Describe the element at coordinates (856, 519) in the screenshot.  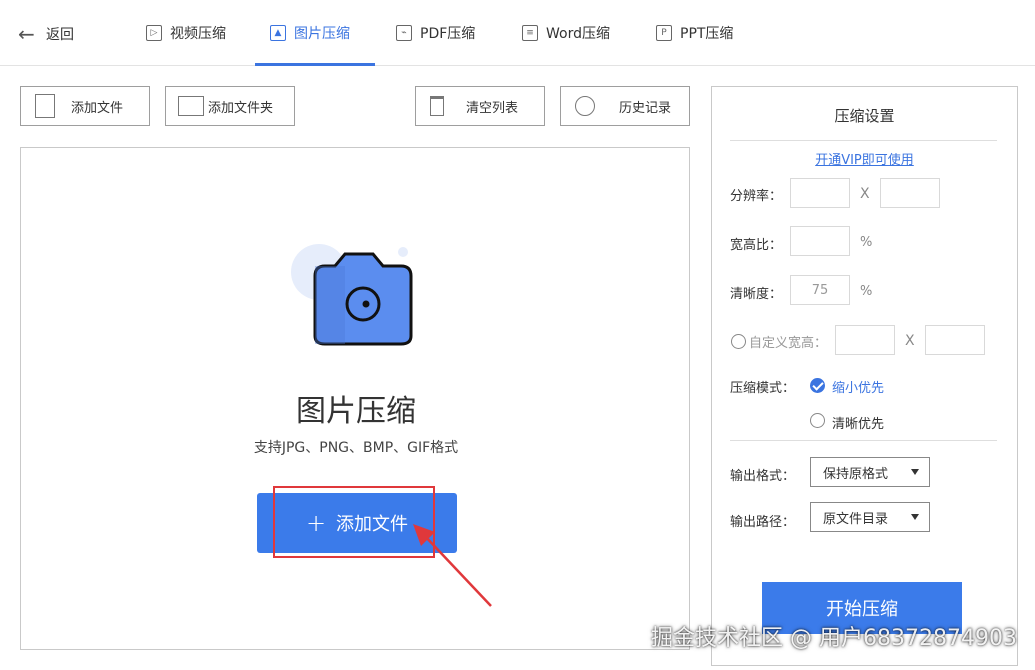
I see `output-path-value: 原文件目录` at that location.